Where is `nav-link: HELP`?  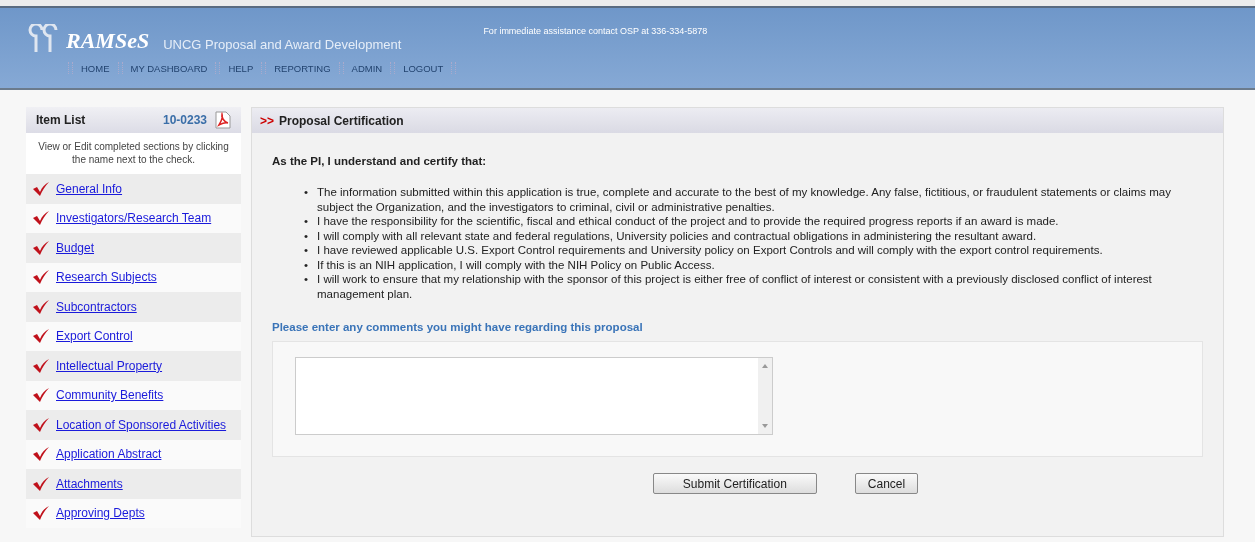 nav-link: HELP is located at coordinates (241, 68).